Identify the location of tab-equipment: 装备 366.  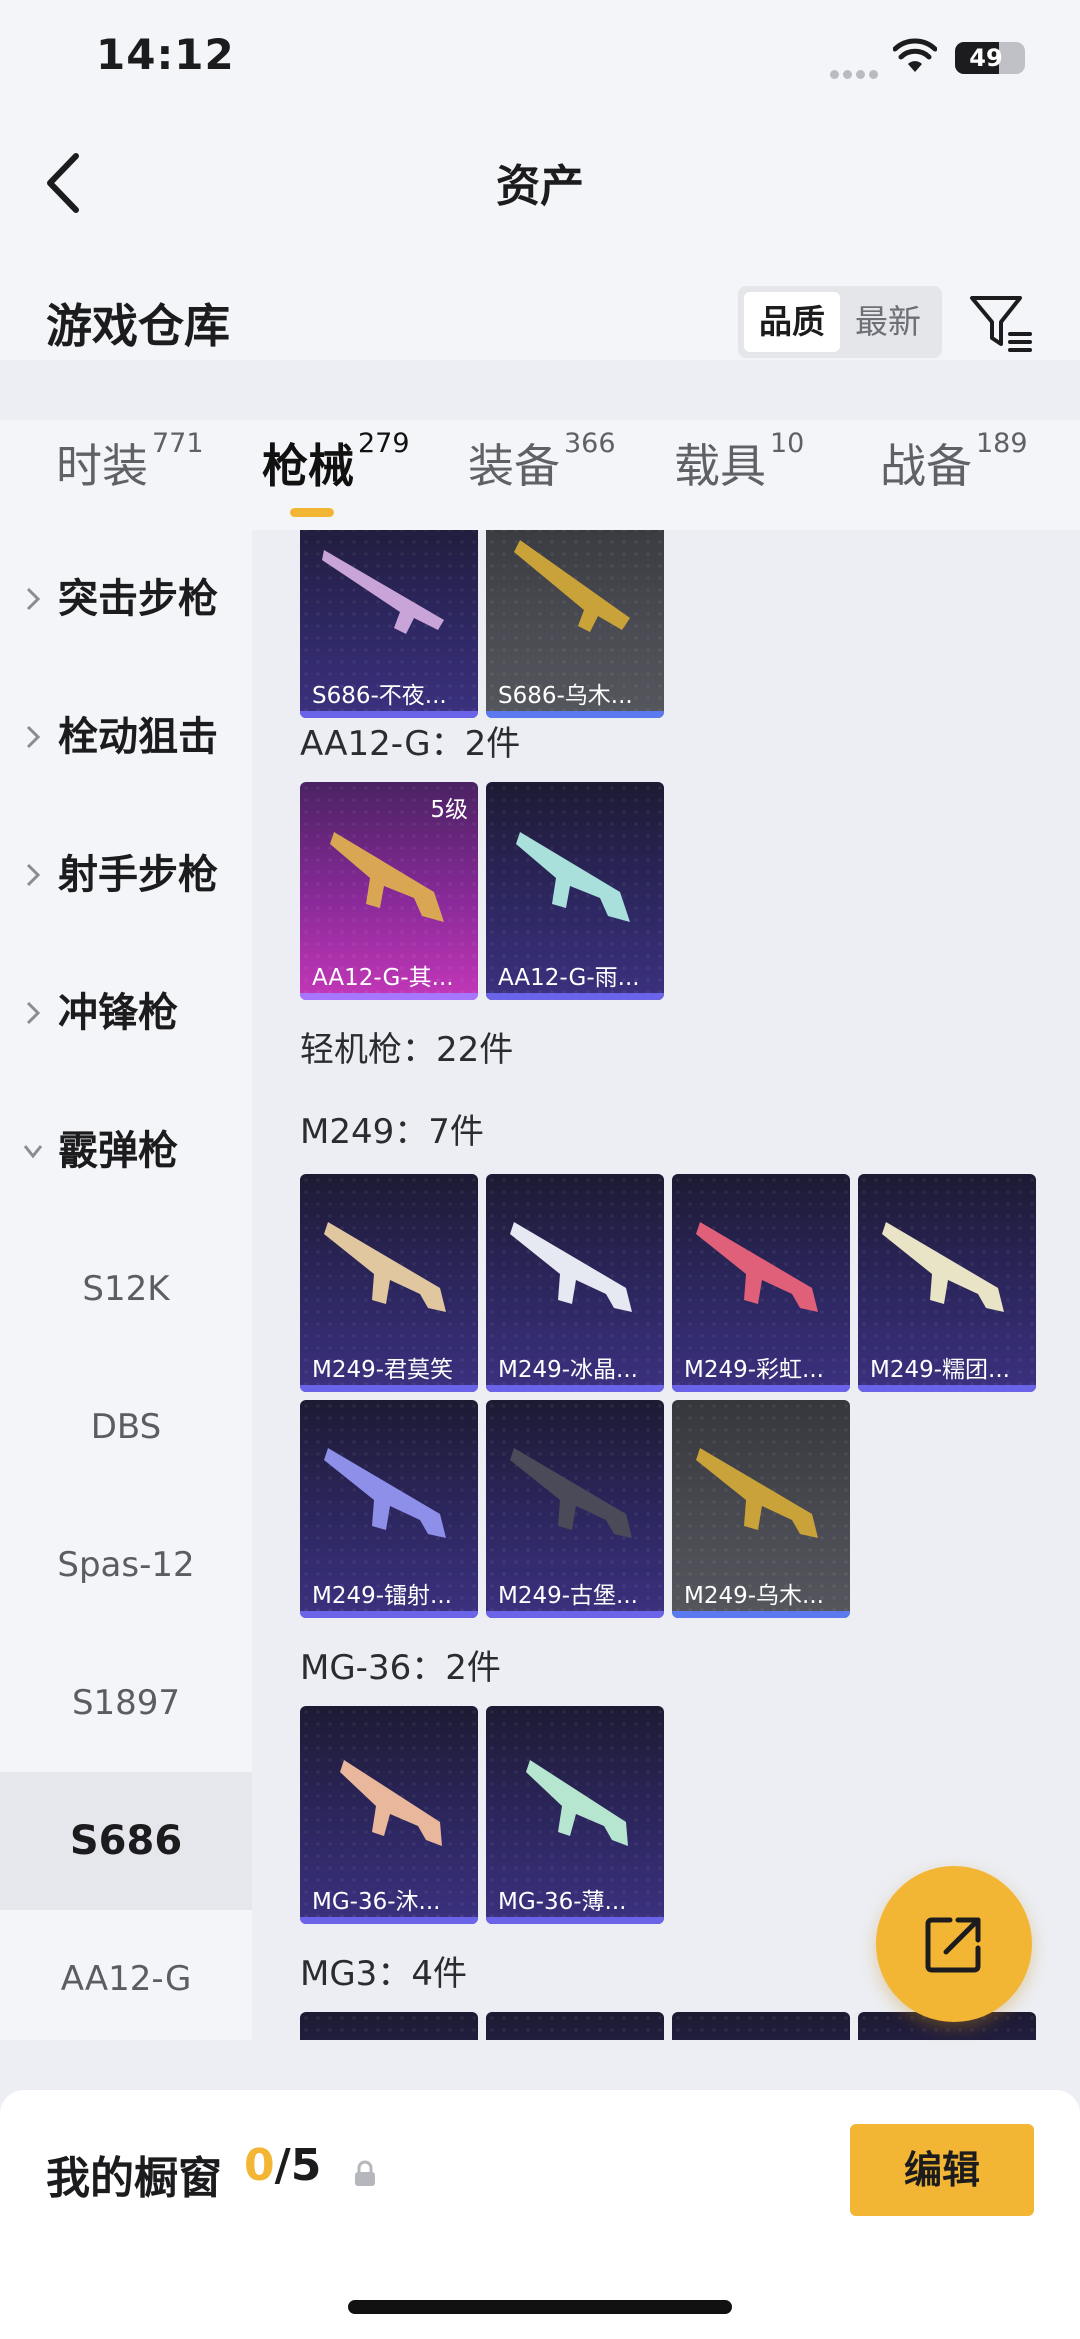
(542, 469).